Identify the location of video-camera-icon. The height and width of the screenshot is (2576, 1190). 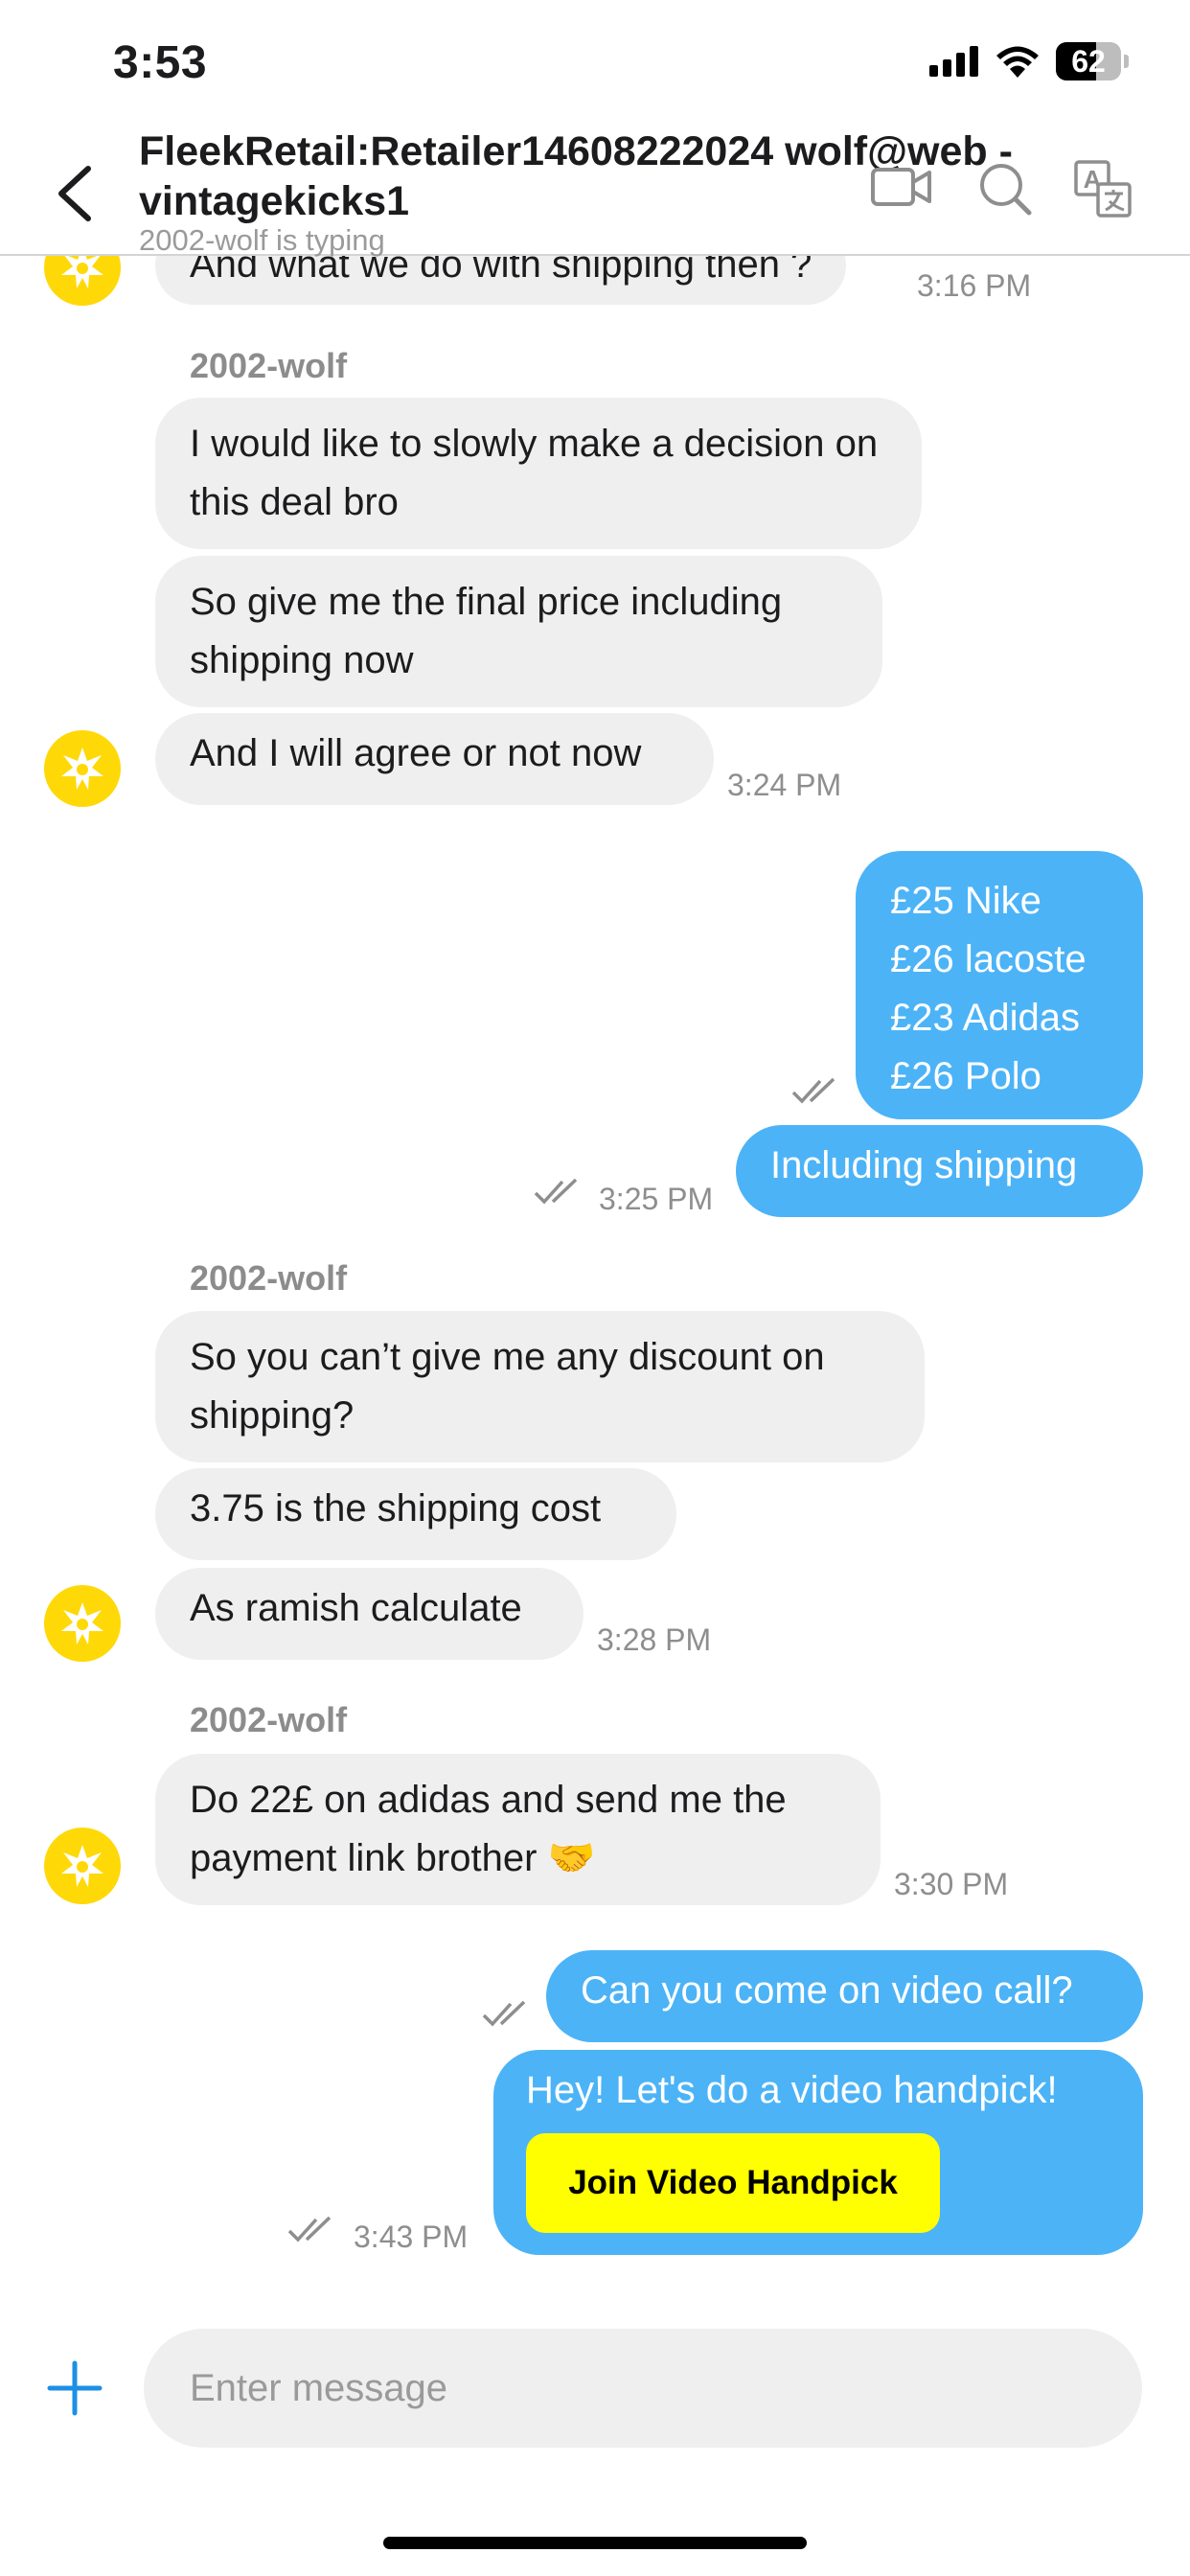
(902, 187).